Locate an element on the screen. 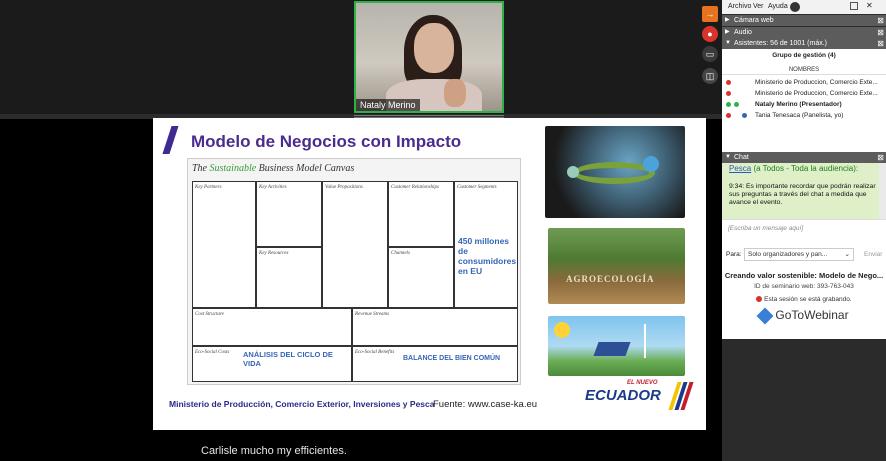  attendee-group: Grupo de gestión (4) is located at coordinates (804, 55).